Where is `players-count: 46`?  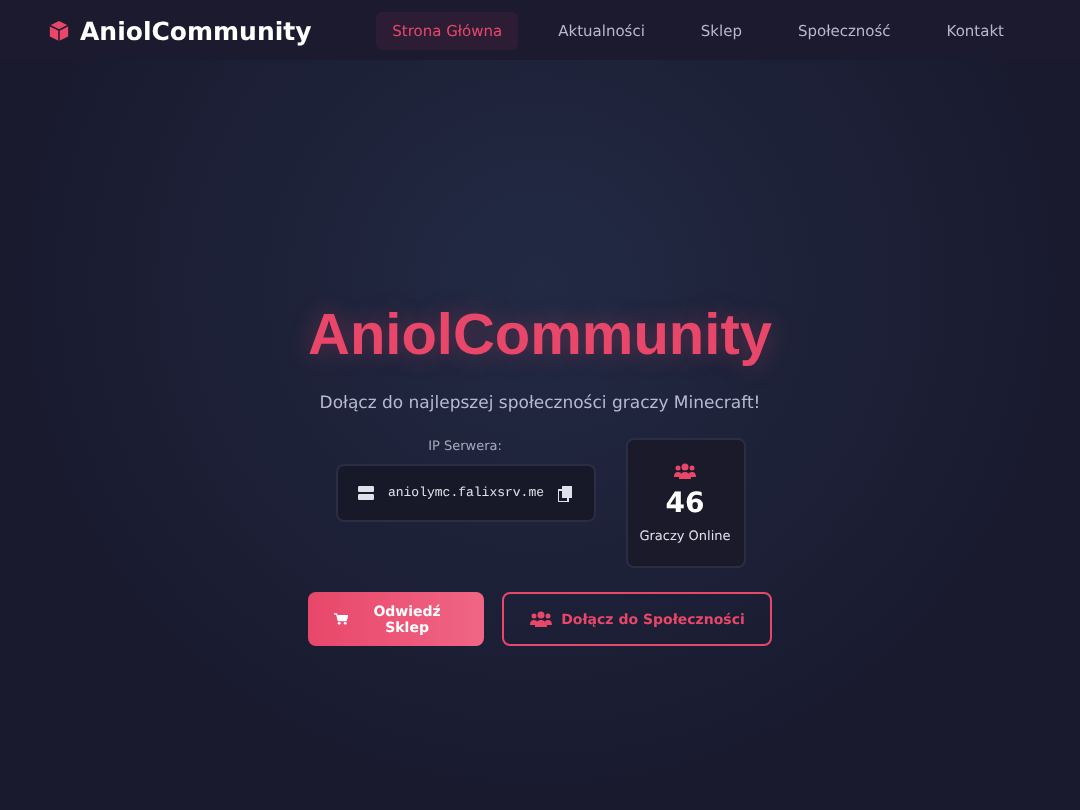
players-count: 46 is located at coordinates (685, 504).